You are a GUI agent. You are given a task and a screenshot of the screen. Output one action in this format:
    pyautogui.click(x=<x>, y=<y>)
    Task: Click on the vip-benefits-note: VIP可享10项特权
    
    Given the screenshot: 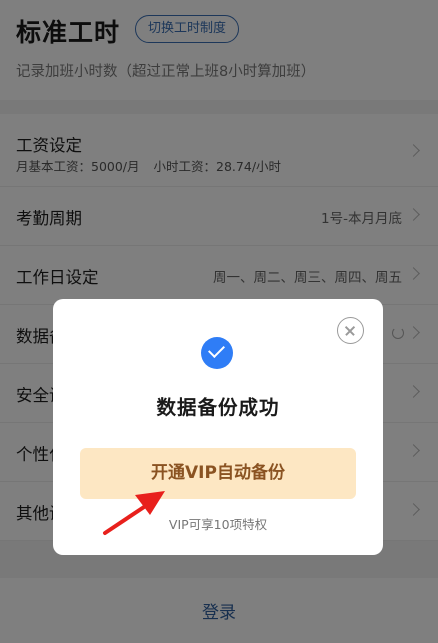 What is the action you would take?
    pyautogui.click(x=218, y=524)
    